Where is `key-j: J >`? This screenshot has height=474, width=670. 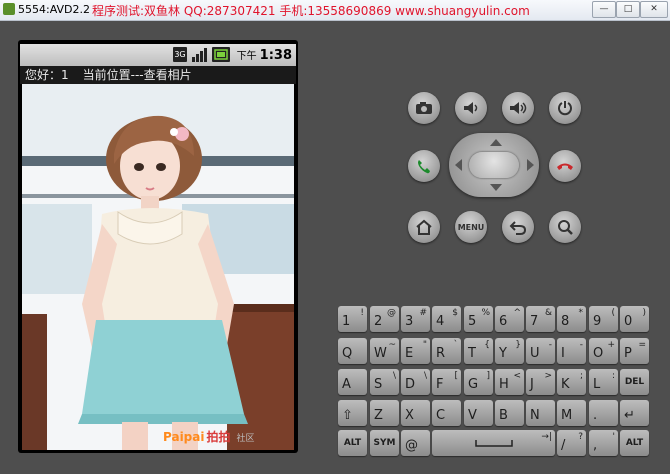
key-j: J > is located at coordinates (540, 382).